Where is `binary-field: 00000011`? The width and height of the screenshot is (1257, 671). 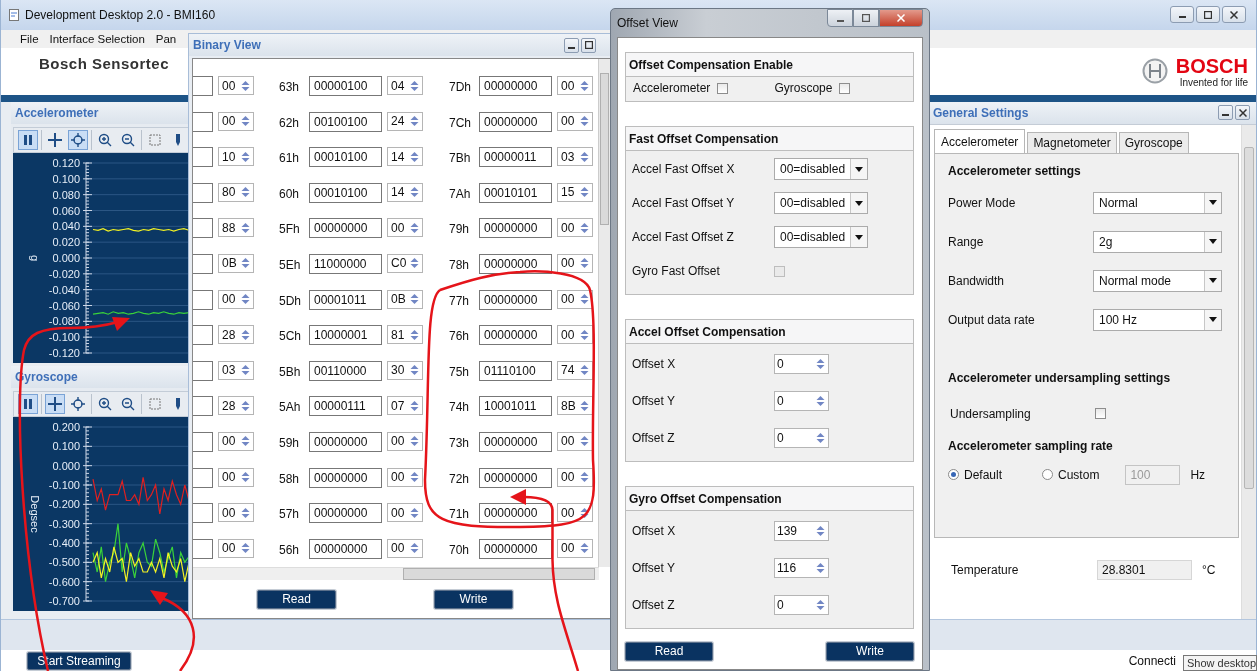
binary-field: 00000011 is located at coordinates (515, 157).